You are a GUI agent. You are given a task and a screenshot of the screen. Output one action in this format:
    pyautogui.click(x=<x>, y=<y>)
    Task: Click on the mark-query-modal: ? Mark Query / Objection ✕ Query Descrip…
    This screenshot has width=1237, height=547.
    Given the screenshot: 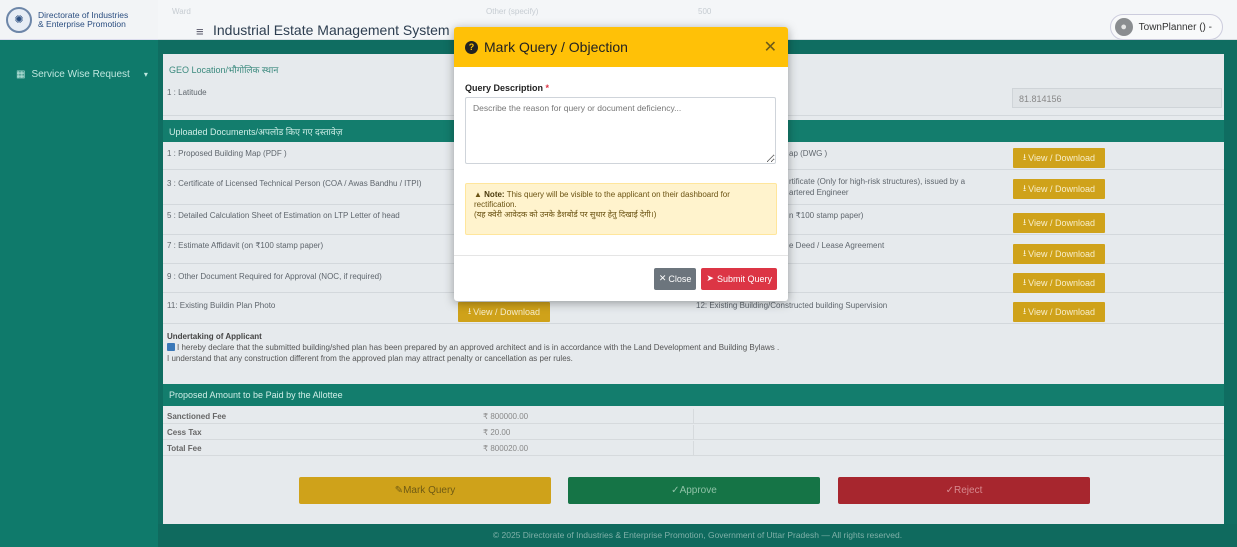 What is the action you would take?
    pyautogui.click(x=621, y=164)
    